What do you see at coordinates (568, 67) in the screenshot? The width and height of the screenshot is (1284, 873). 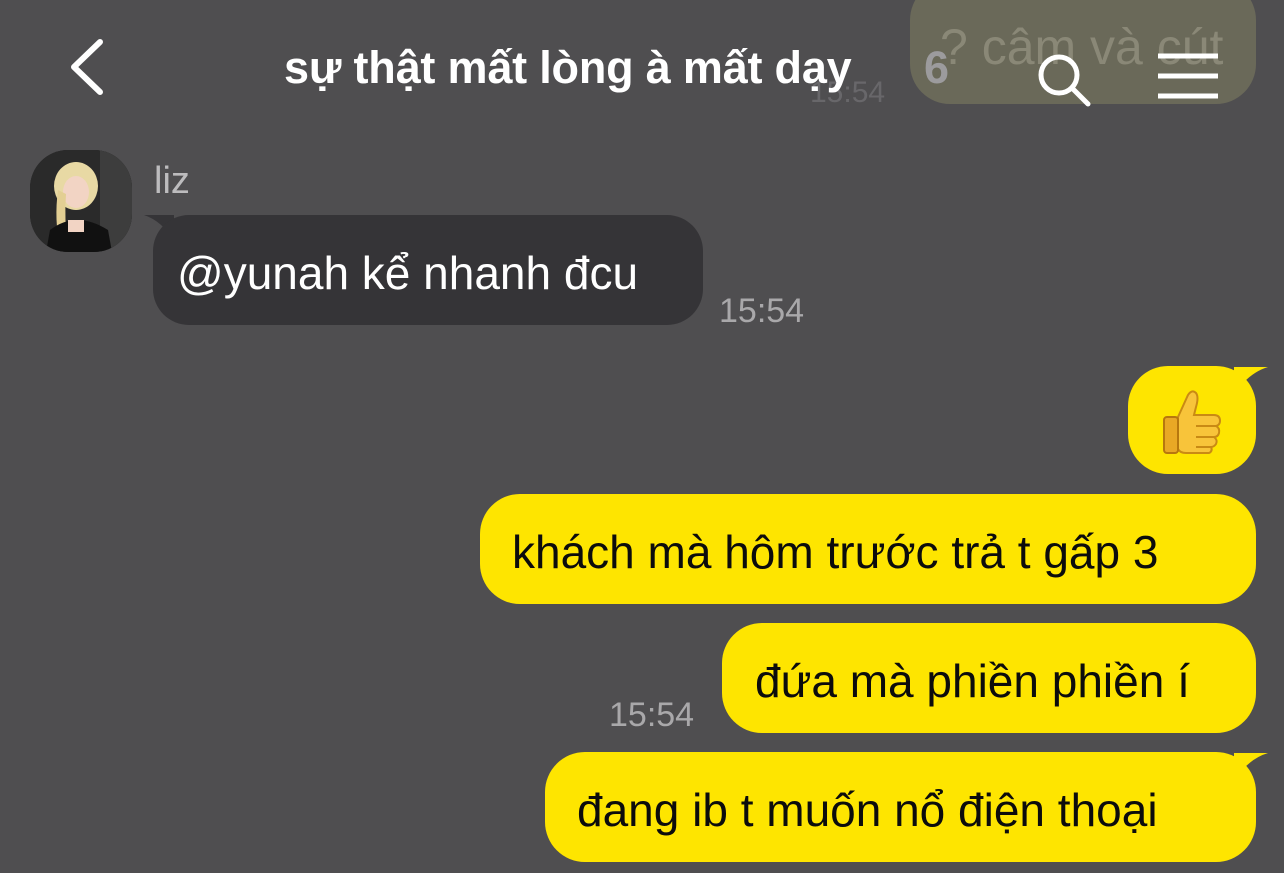 I see `chat-title: sự thật mất lòng à mất dạy` at bounding box center [568, 67].